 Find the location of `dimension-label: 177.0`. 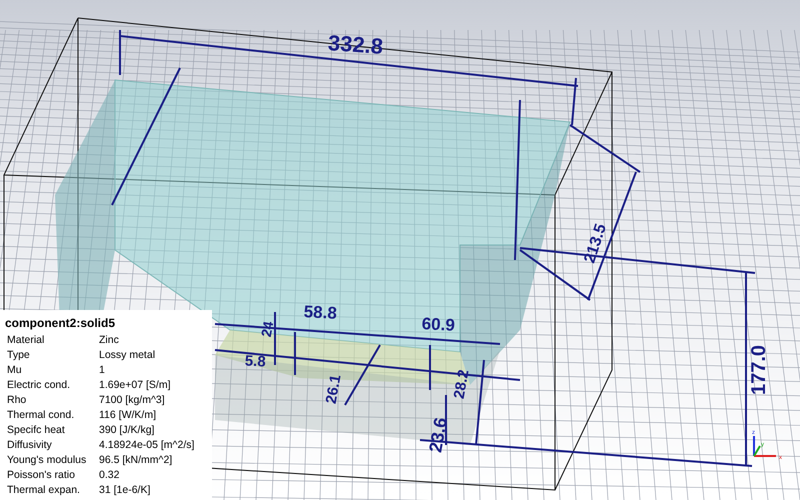

dimension-label: 177.0 is located at coordinates (759, 370).